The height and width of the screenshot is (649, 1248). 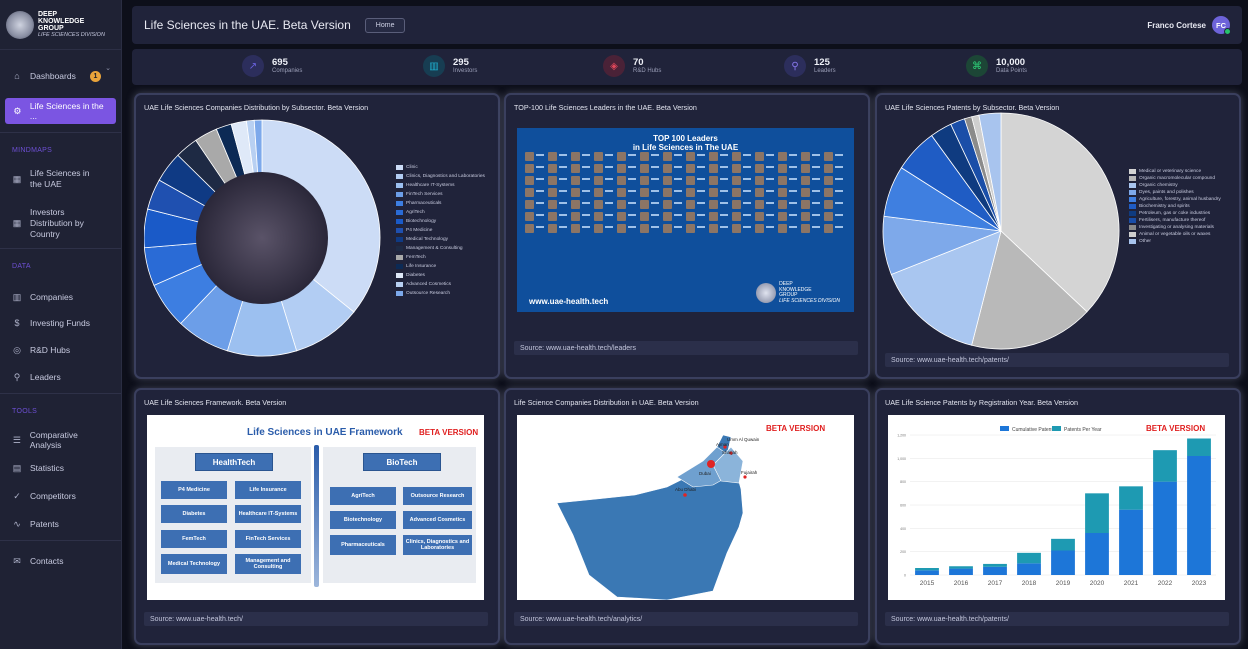 What do you see at coordinates (440, 185) in the screenshot?
I see `legend-item: Healthcare IT-Systems` at bounding box center [440, 185].